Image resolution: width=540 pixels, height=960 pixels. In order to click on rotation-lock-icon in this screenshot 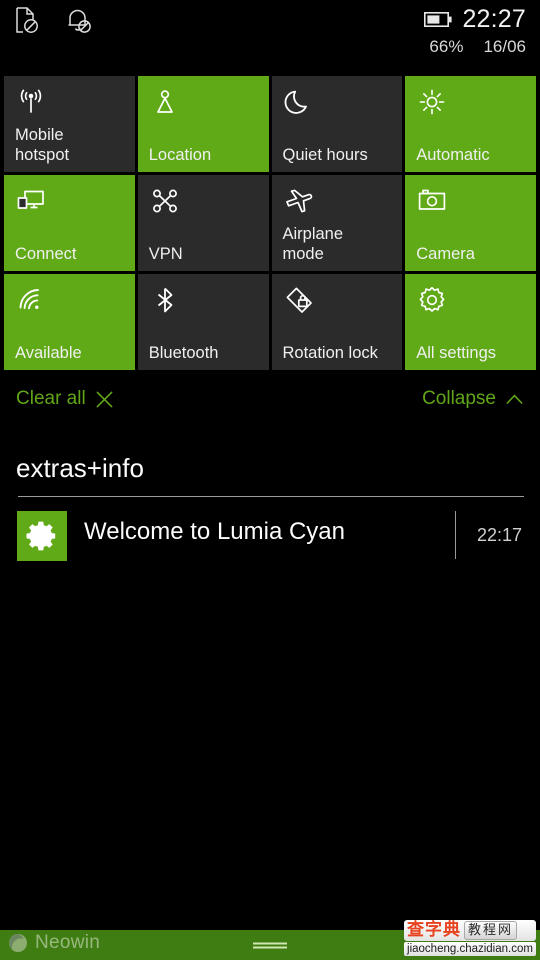, I will do `click(299, 300)`.